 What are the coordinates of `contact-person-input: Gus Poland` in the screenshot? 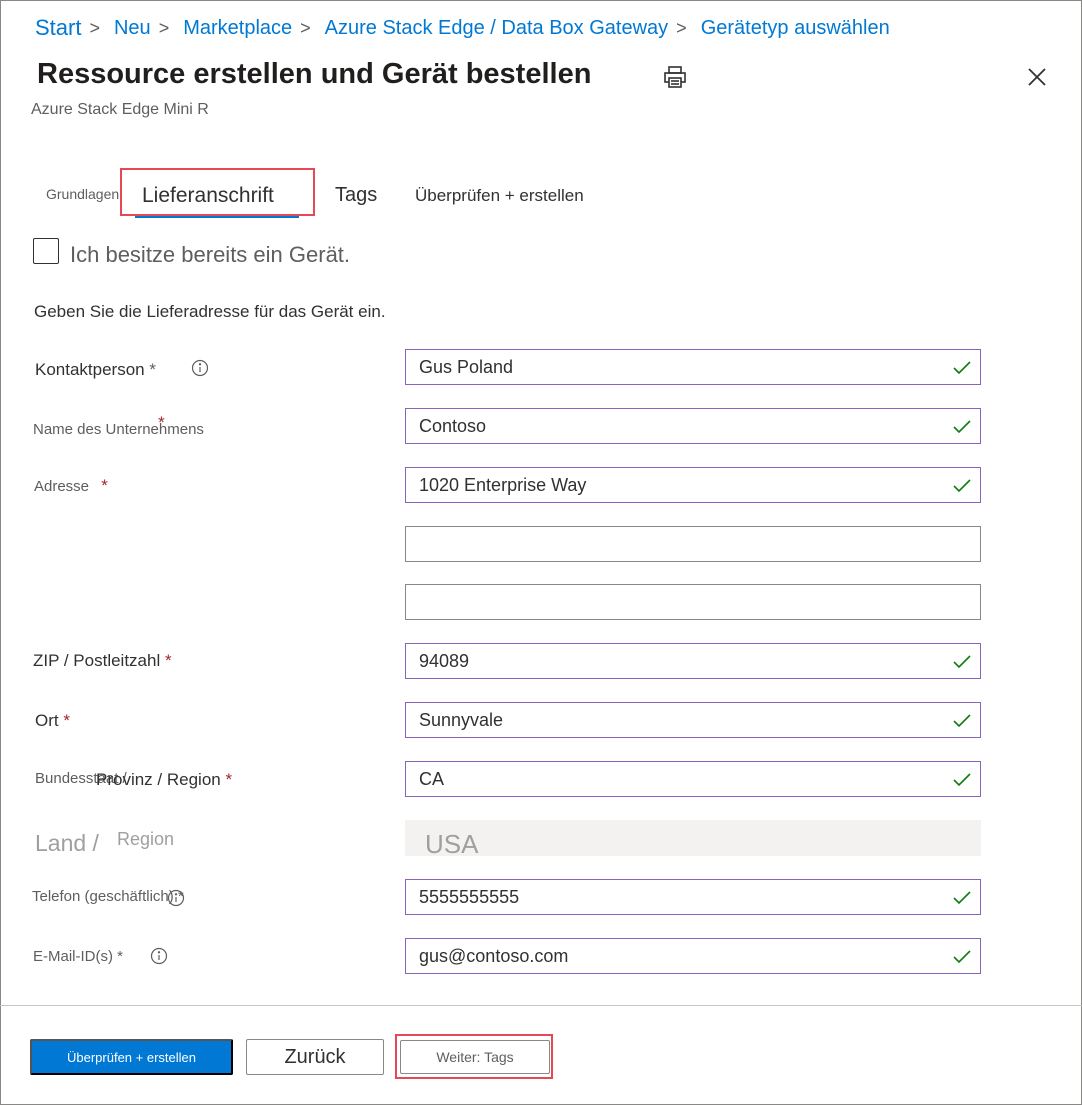 It's located at (693, 367).